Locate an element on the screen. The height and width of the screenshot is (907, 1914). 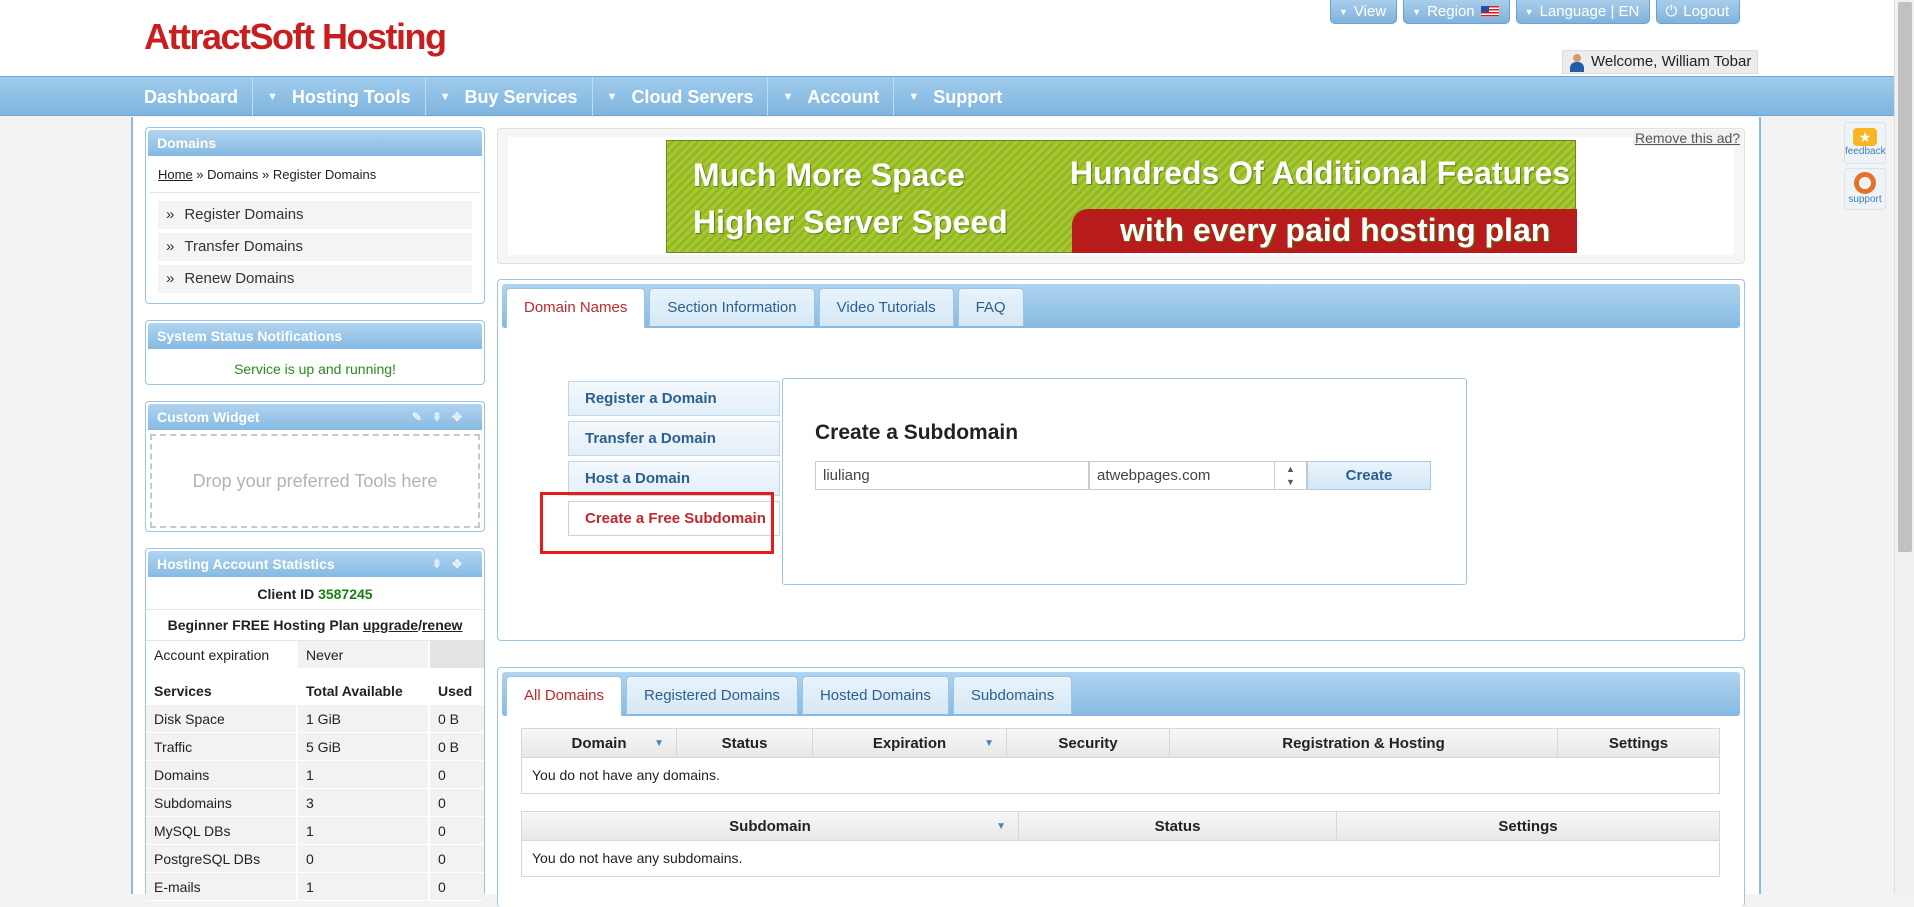
tab-section-information: Section Information is located at coordinates (732, 307).